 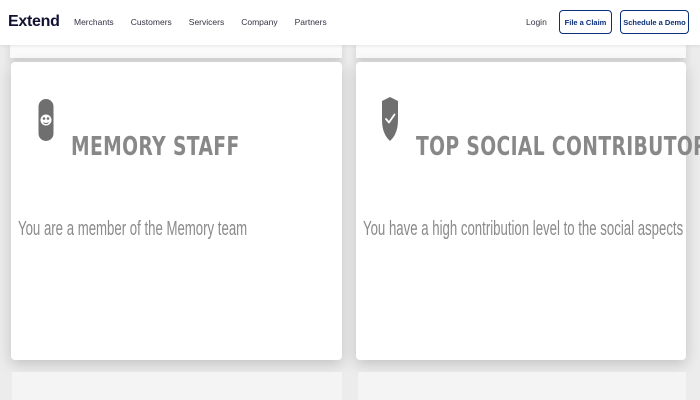 What do you see at coordinates (94, 22) in the screenshot?
I see `nav-link-merchants: Merchants` at bounding box center [94, 22].